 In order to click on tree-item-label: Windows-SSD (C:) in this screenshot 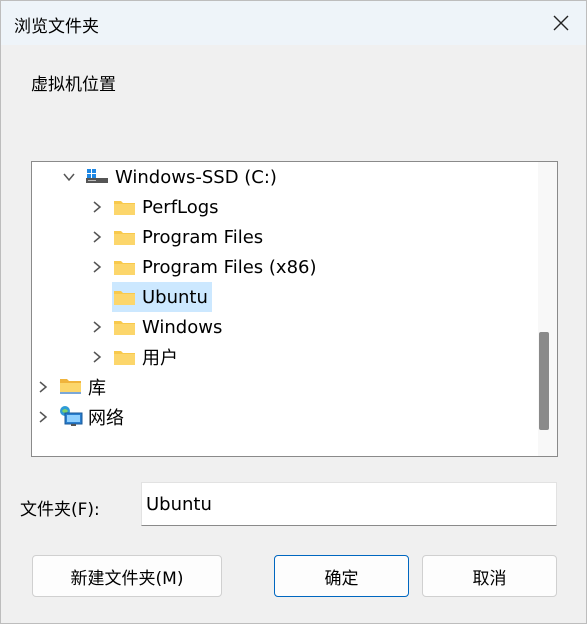, I will do `click(196, 177)`.